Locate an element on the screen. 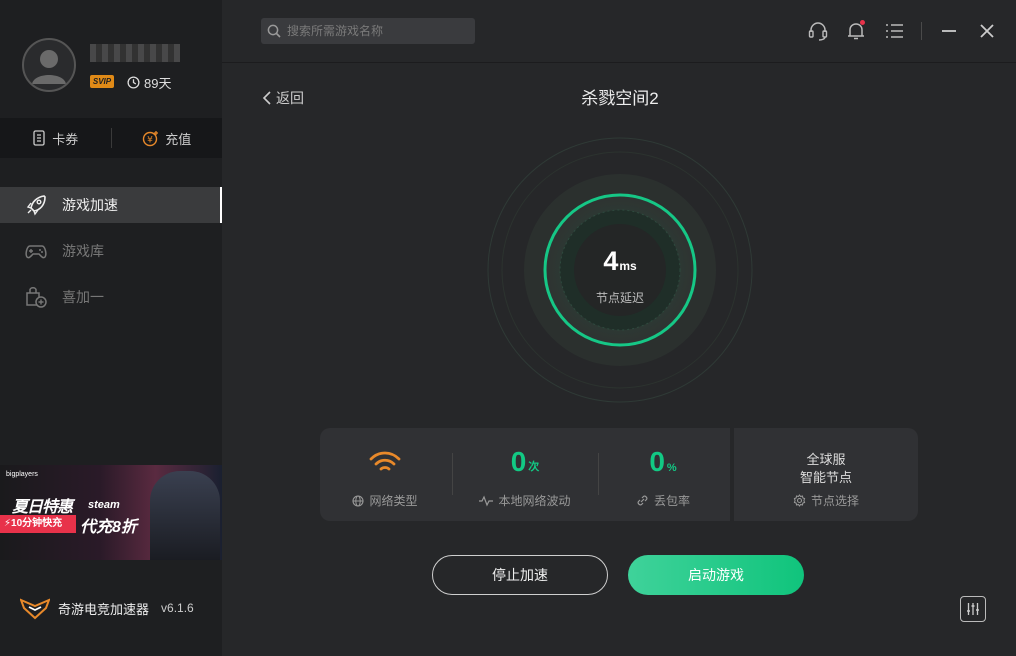 This screenshot has width=1016, height=656. stat-label-text: 本地网络波动 is located at coordinates (534, 501).